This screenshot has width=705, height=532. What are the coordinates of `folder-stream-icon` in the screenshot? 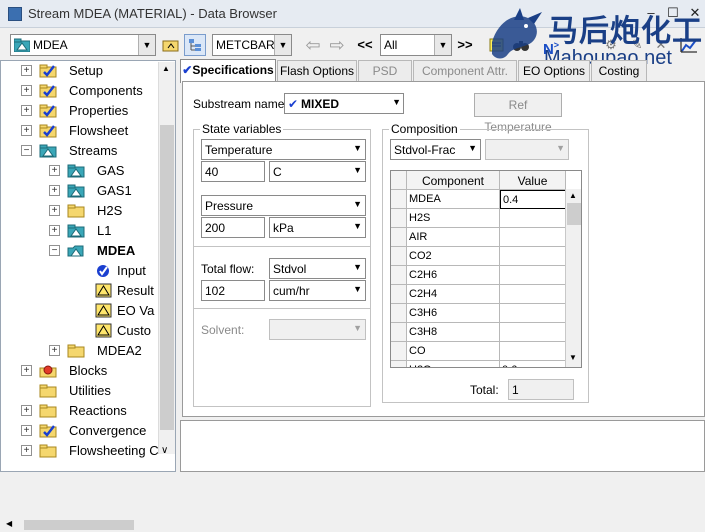 It's located at (76, 170).